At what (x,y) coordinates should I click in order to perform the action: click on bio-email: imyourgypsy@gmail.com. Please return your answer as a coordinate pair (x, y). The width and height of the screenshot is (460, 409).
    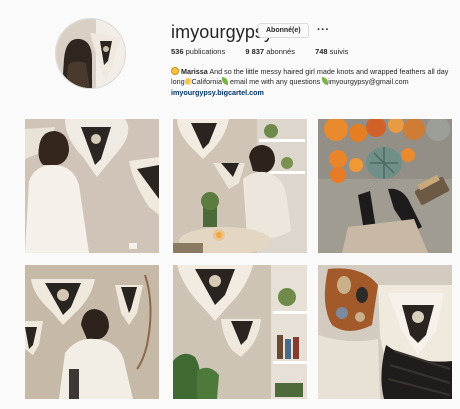
    Looking at the image, I should click on (368, 81).